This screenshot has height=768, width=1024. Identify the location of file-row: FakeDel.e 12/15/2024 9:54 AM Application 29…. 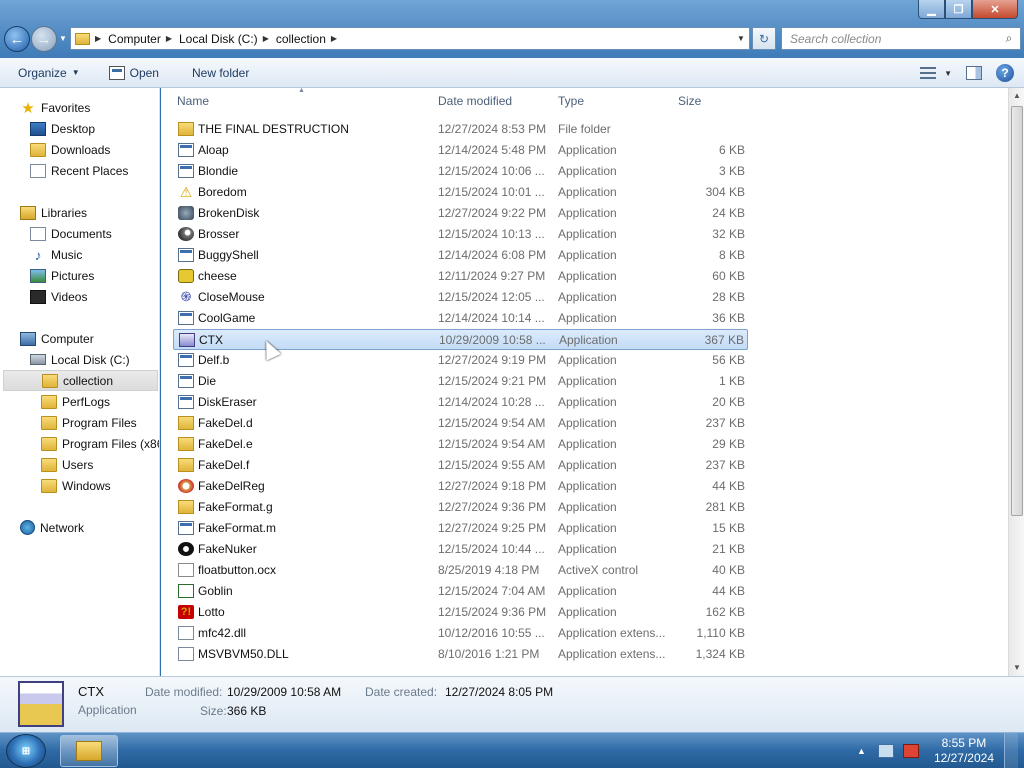
(460, 444).